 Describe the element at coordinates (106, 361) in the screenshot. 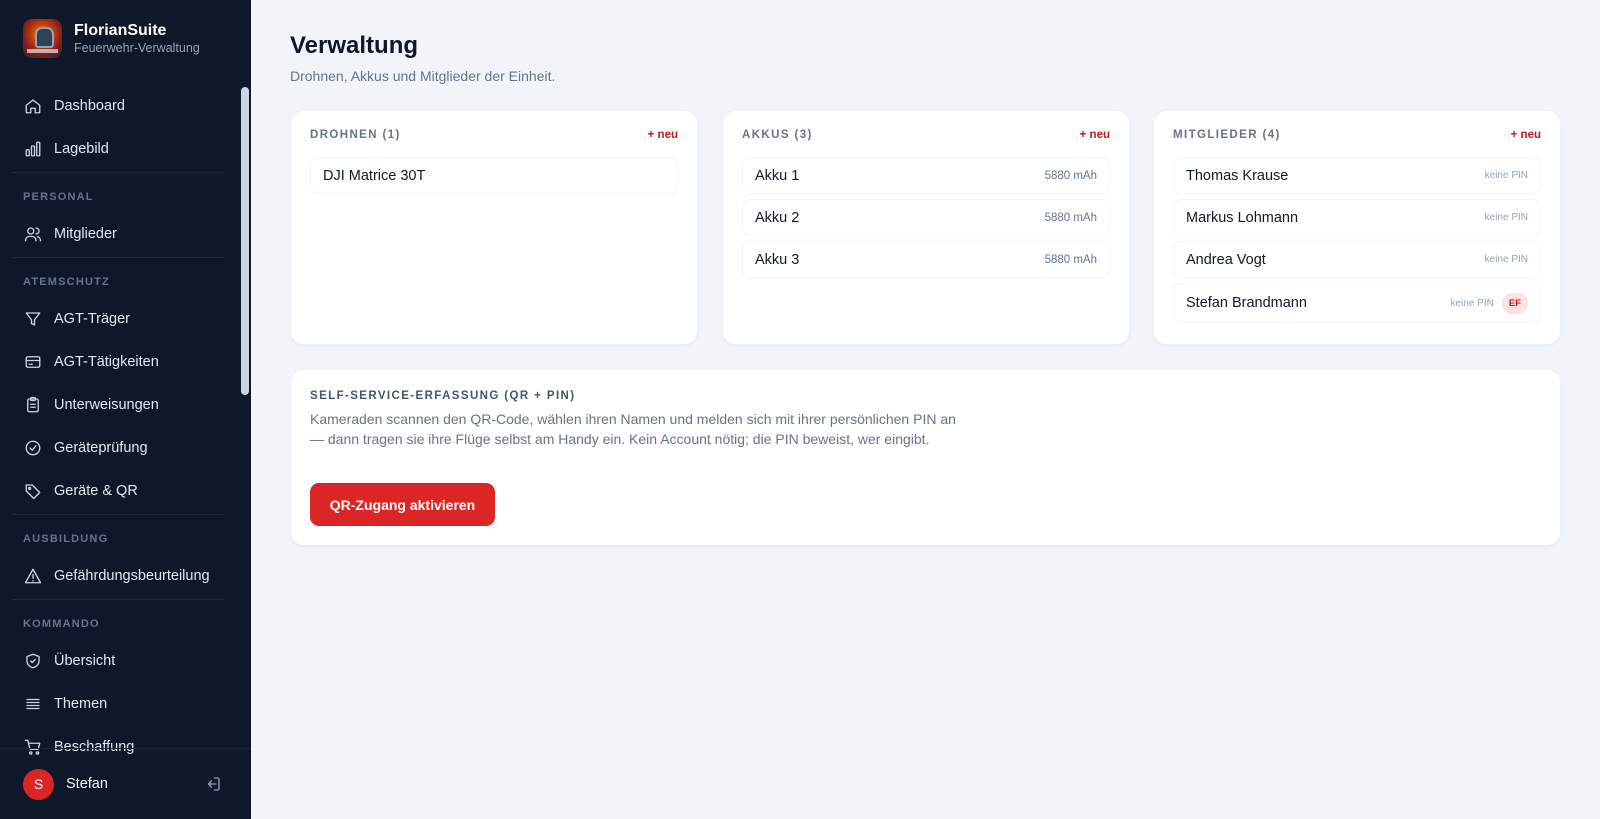

I see `sidebar-item-label: AGT-Tätigkeiten` at that location.